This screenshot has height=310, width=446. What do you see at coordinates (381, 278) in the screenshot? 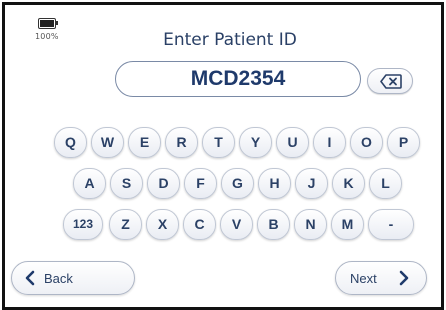
I see `next-button: Next` at bounding box center [381, 278].